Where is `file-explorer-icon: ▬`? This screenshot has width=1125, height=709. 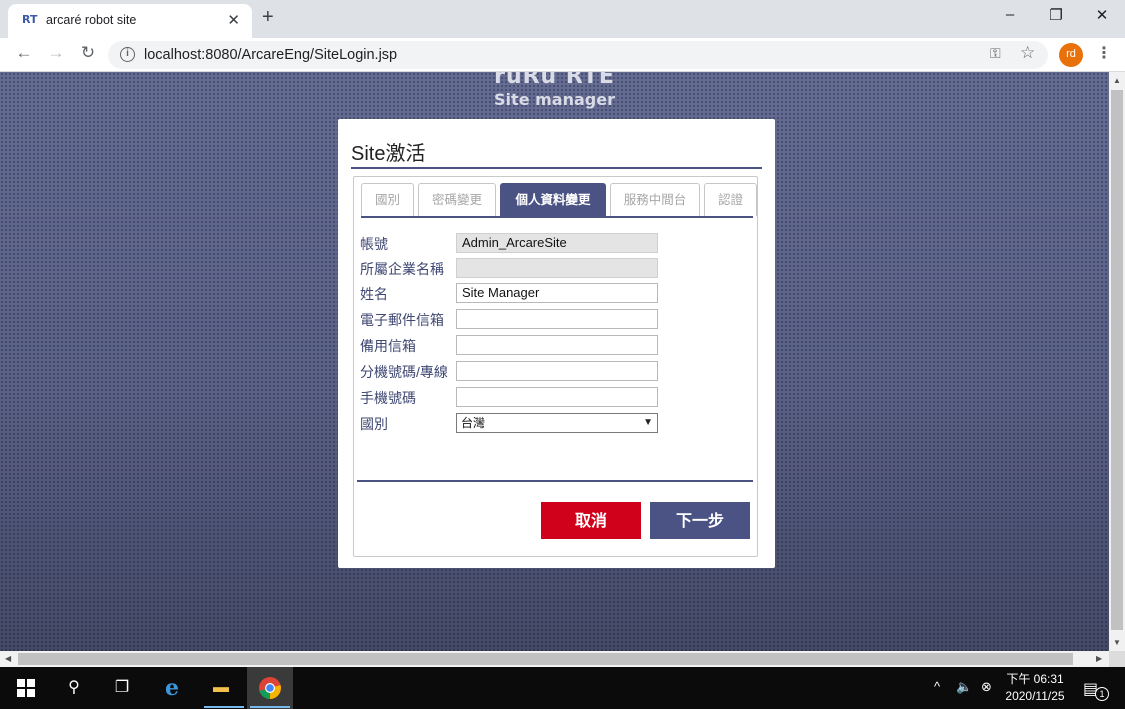
file-explorer-icon: ▬ is located at coordinates (221, 688).